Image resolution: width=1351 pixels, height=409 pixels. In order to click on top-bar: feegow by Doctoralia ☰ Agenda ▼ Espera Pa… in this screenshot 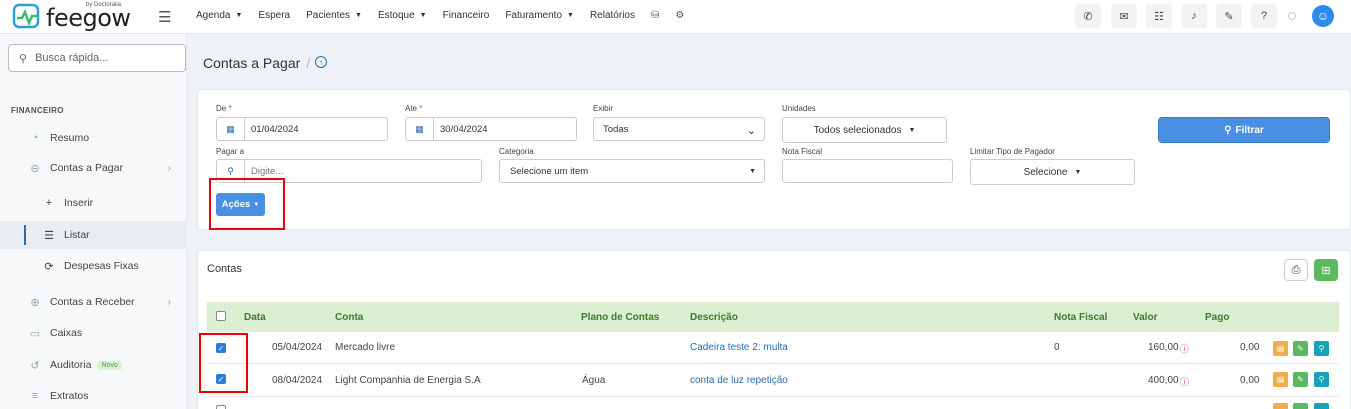, I will do `click(675, 17)`.